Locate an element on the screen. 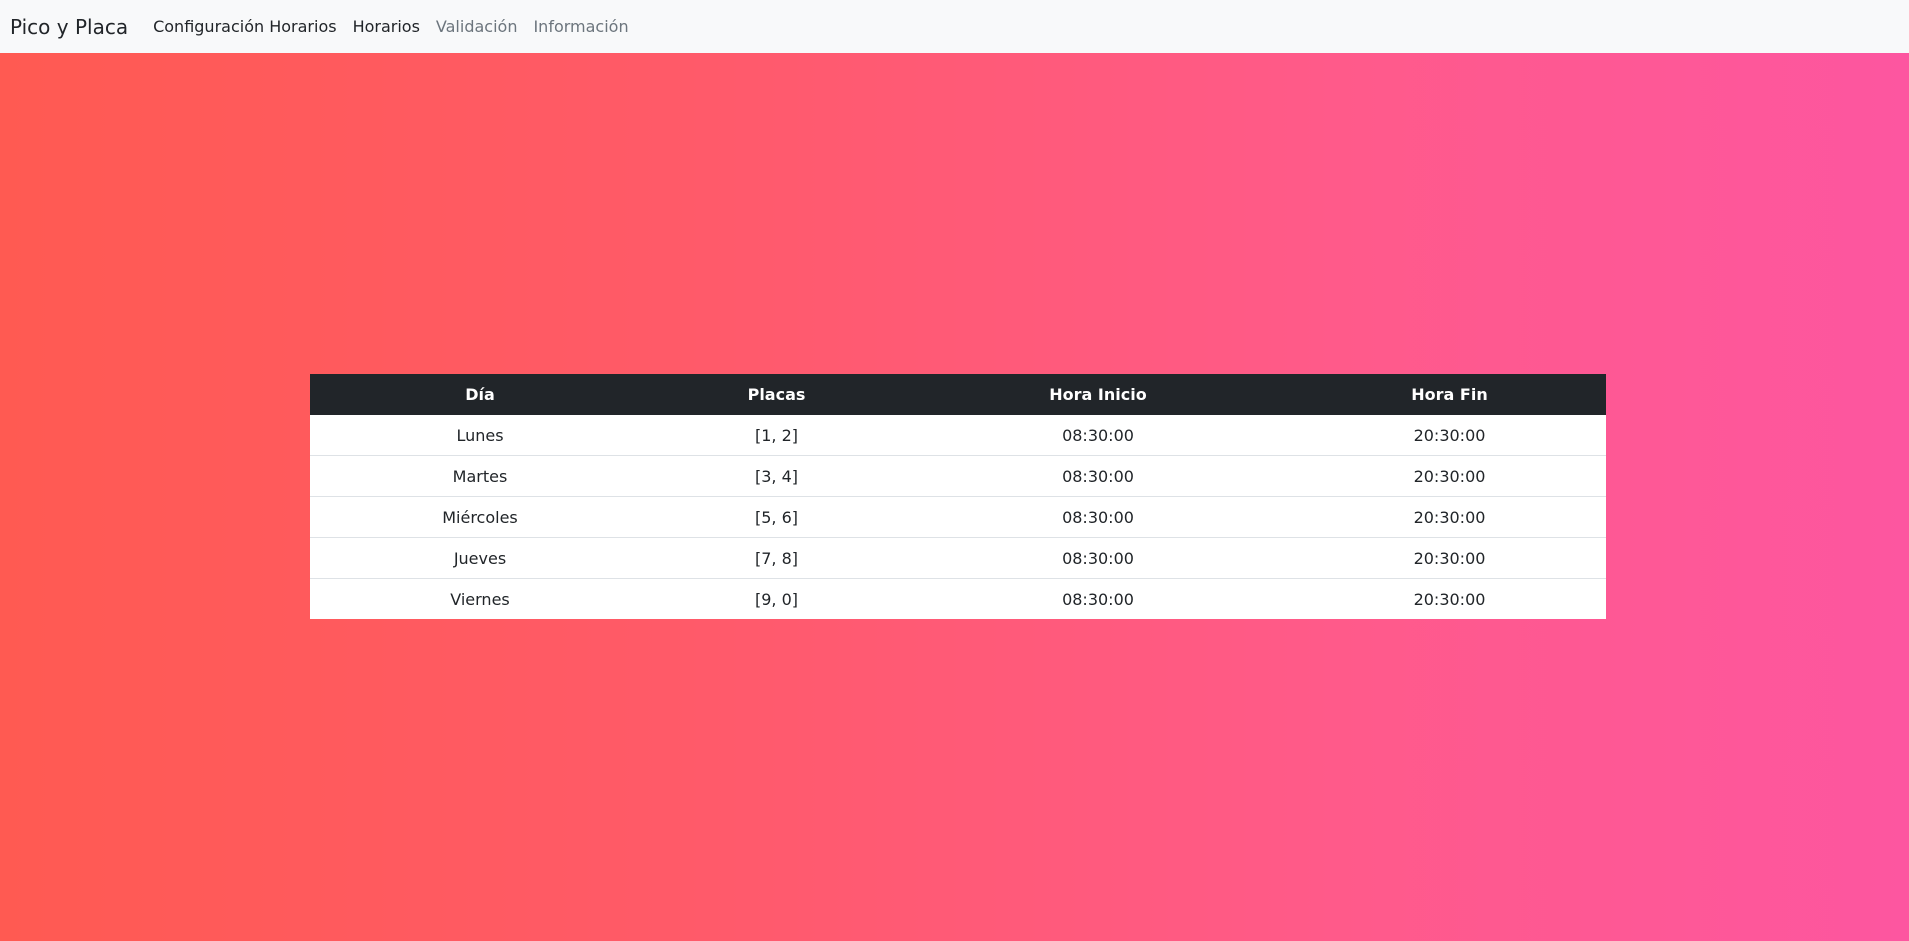  nav-link-validacion: Validación is located at coordinates (477, 26).